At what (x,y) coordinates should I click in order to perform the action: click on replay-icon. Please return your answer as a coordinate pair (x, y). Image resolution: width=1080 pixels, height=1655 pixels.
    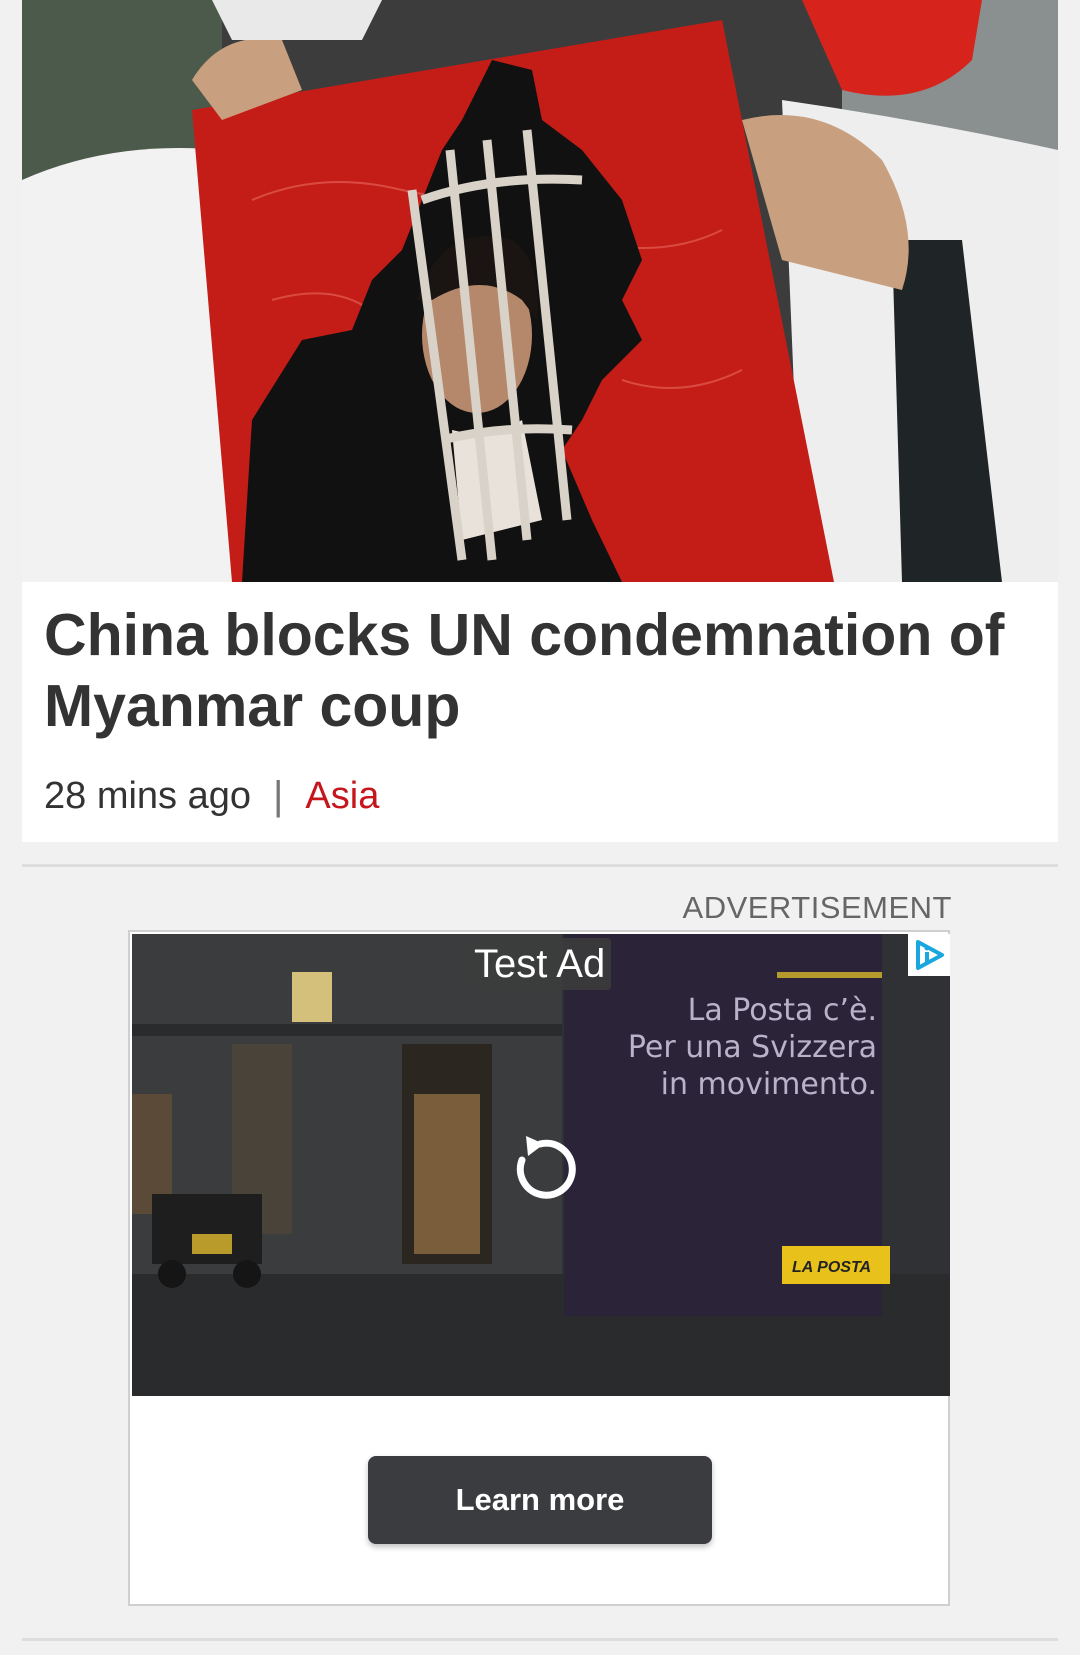
    Looking at the image, I should click on (540, 1168).